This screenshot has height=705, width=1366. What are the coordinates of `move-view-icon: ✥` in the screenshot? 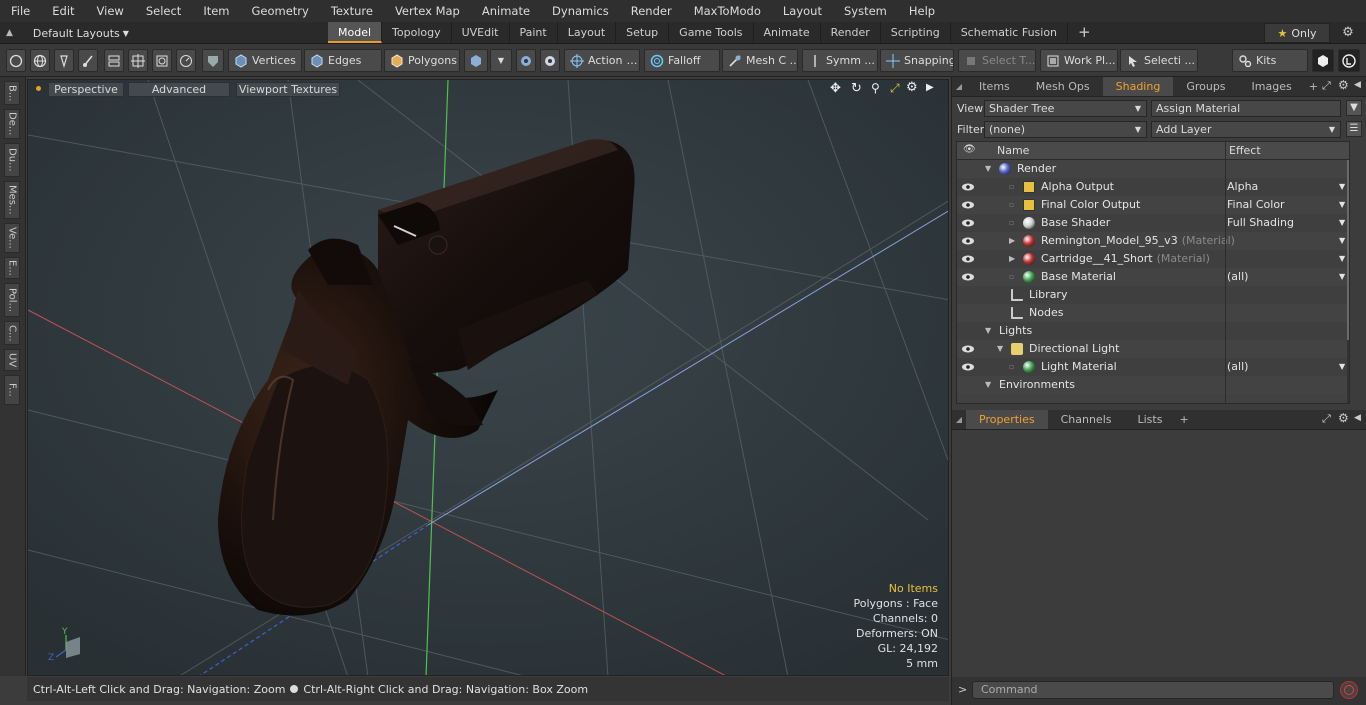 It's located at (835, 88).